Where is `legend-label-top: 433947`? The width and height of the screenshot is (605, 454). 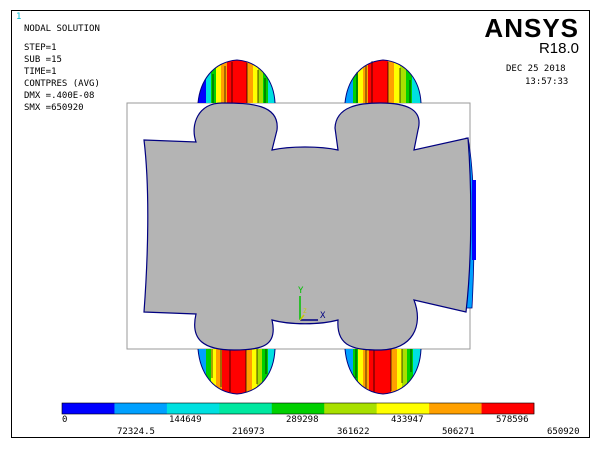 legend-label-top: 433947 is located at coordinates (407, 420).